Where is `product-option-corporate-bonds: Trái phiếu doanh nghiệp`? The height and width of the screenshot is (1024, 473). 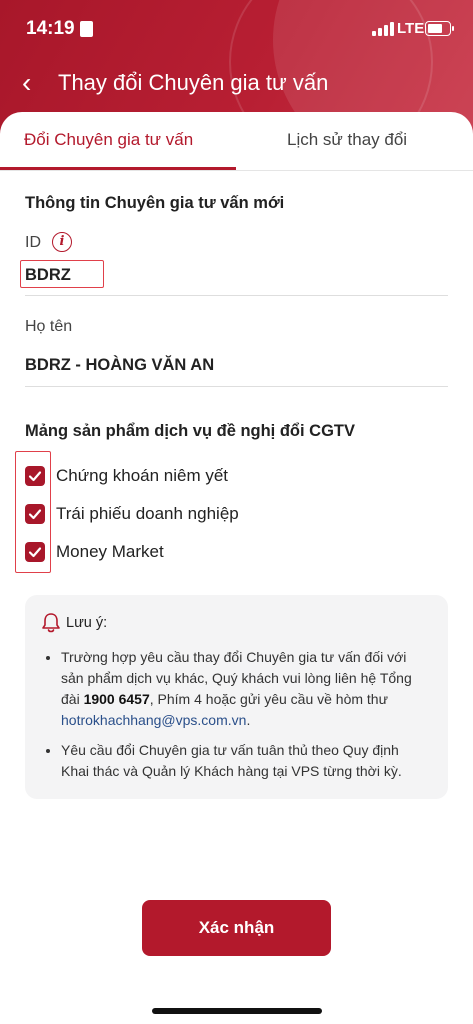 product-option-corporate-bonds: Trái phiếu doanh nghiệp is located at coordinates (132, 514).